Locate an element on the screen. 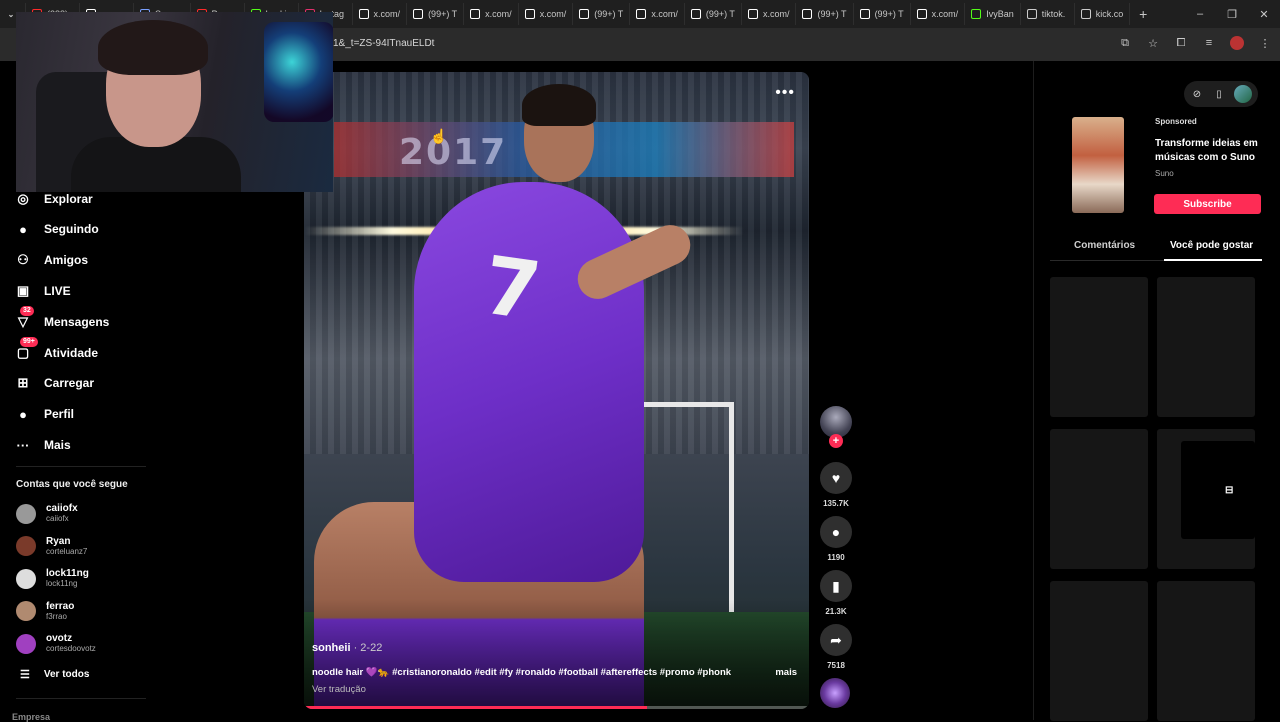 The image size is (1280, 722). heart-icon: ♥ is located at coordinates (836, 478).